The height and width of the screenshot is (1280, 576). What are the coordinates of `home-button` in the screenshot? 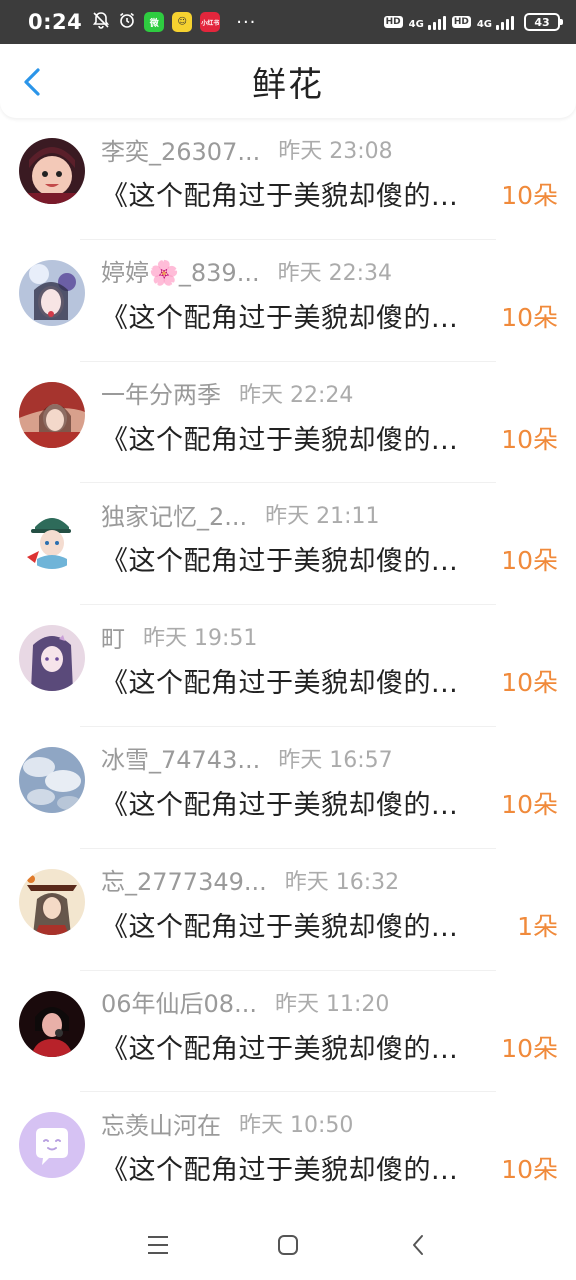 It's located at (288, 1245).